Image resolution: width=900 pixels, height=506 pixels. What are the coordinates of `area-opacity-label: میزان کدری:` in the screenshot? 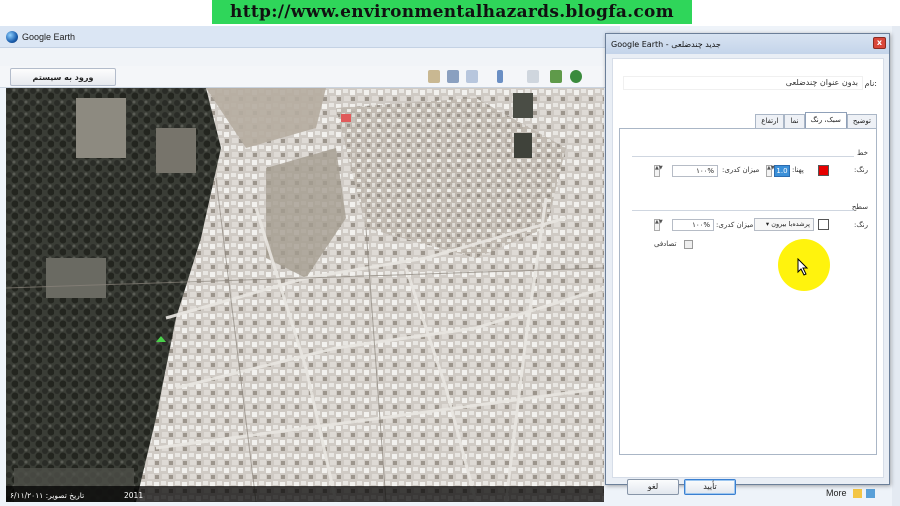 It's located at (735, 225).